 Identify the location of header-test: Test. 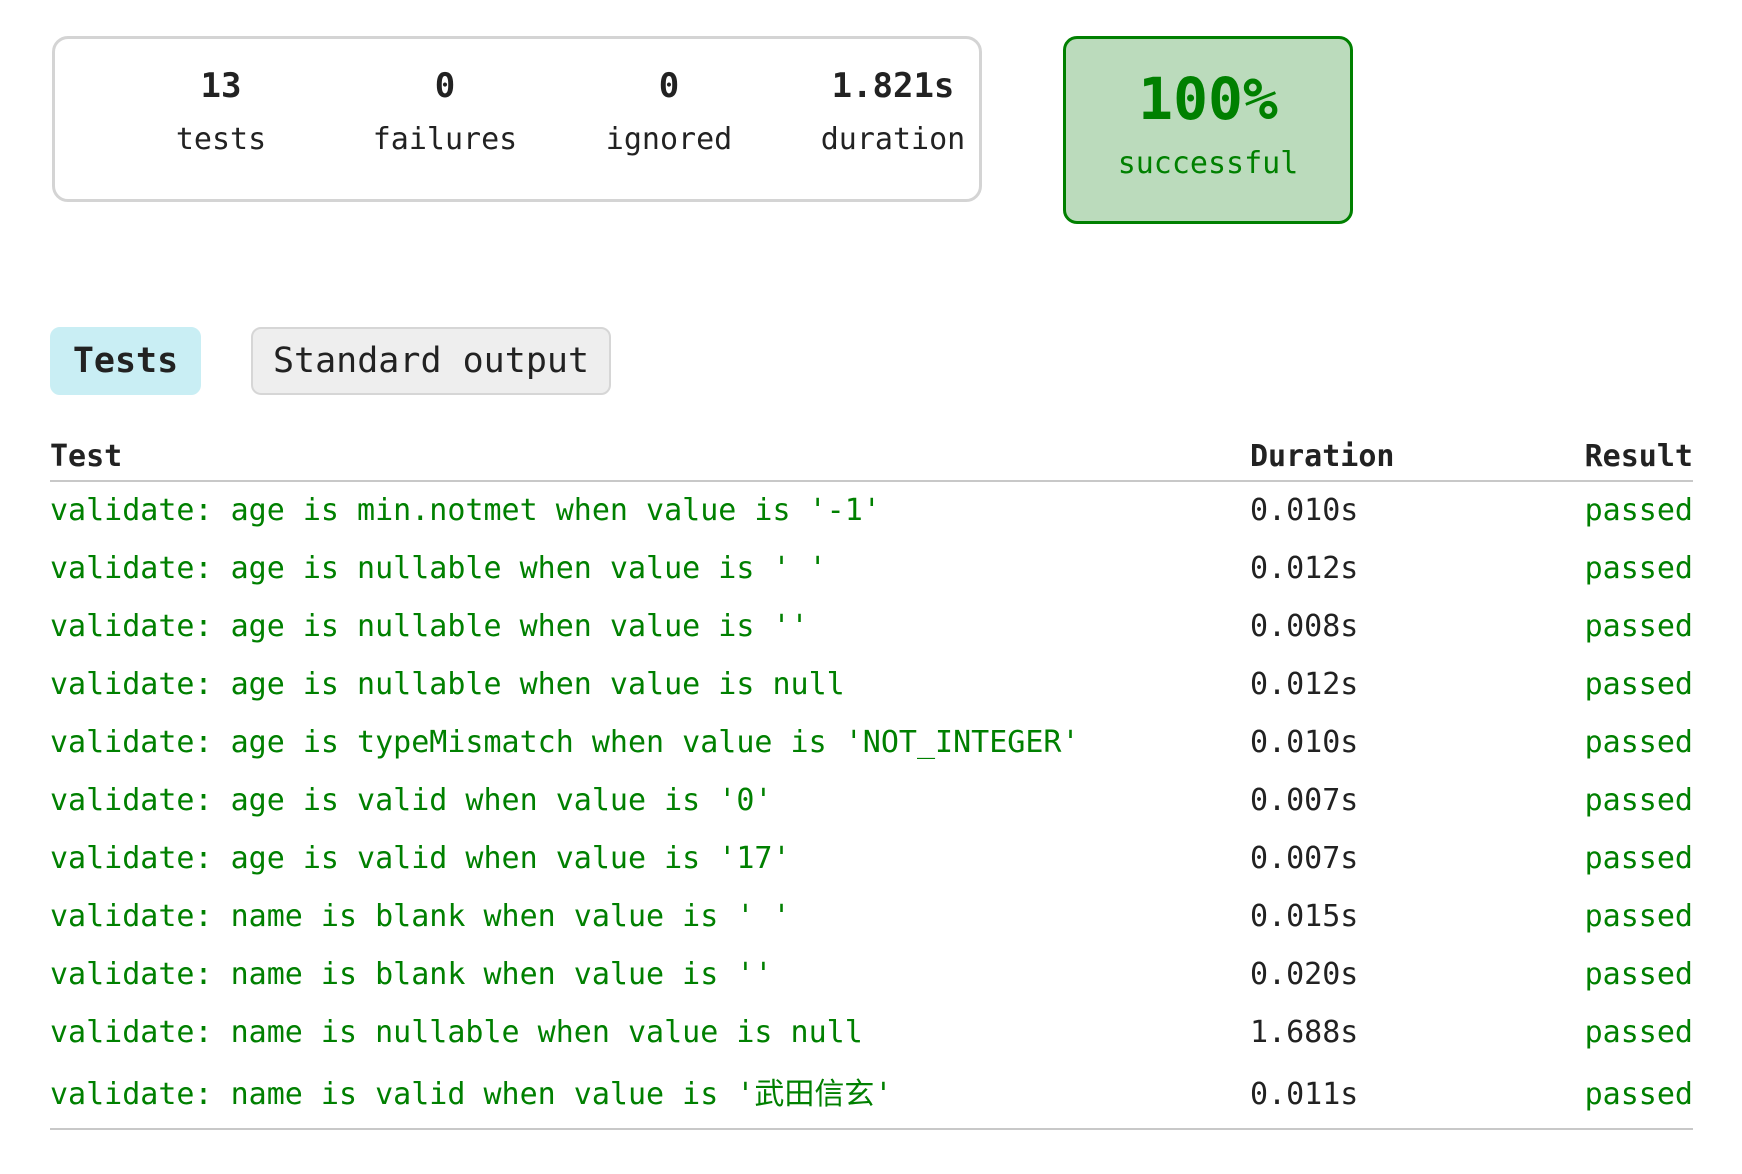
(650, 461).